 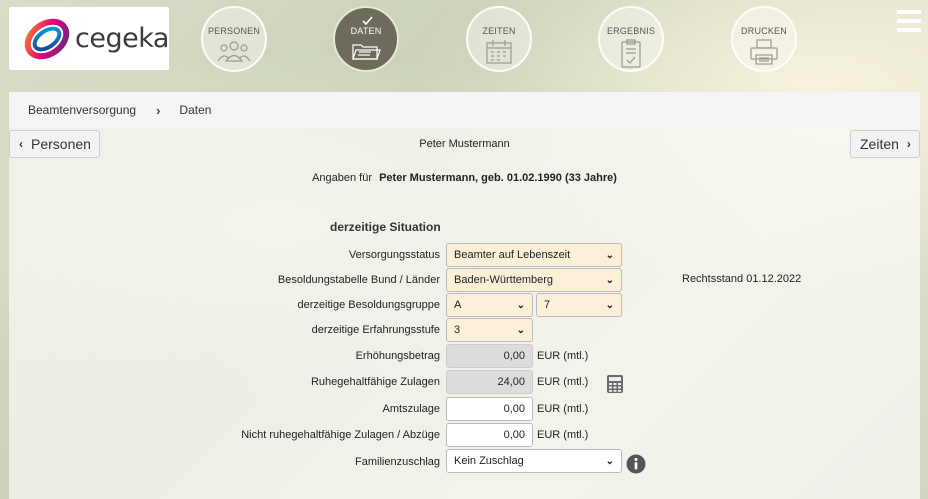 I want to click on ruhegehaltfaehige-zulagen-value: 24,00, so click(x=511, y=382).